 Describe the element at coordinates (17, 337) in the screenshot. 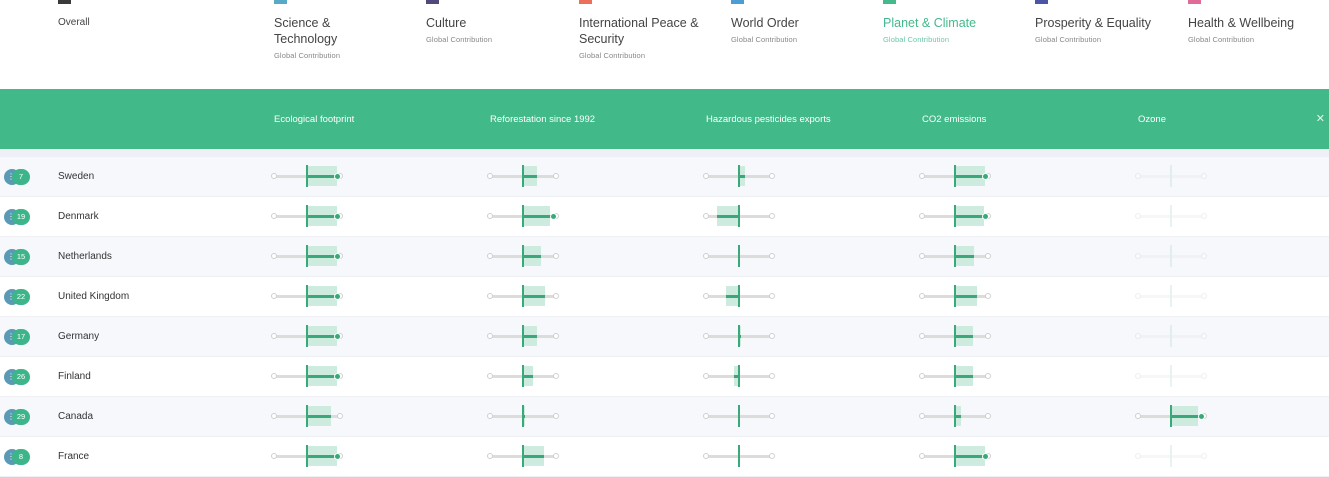

I see `rank-badge: ⋮ 17` at that location.